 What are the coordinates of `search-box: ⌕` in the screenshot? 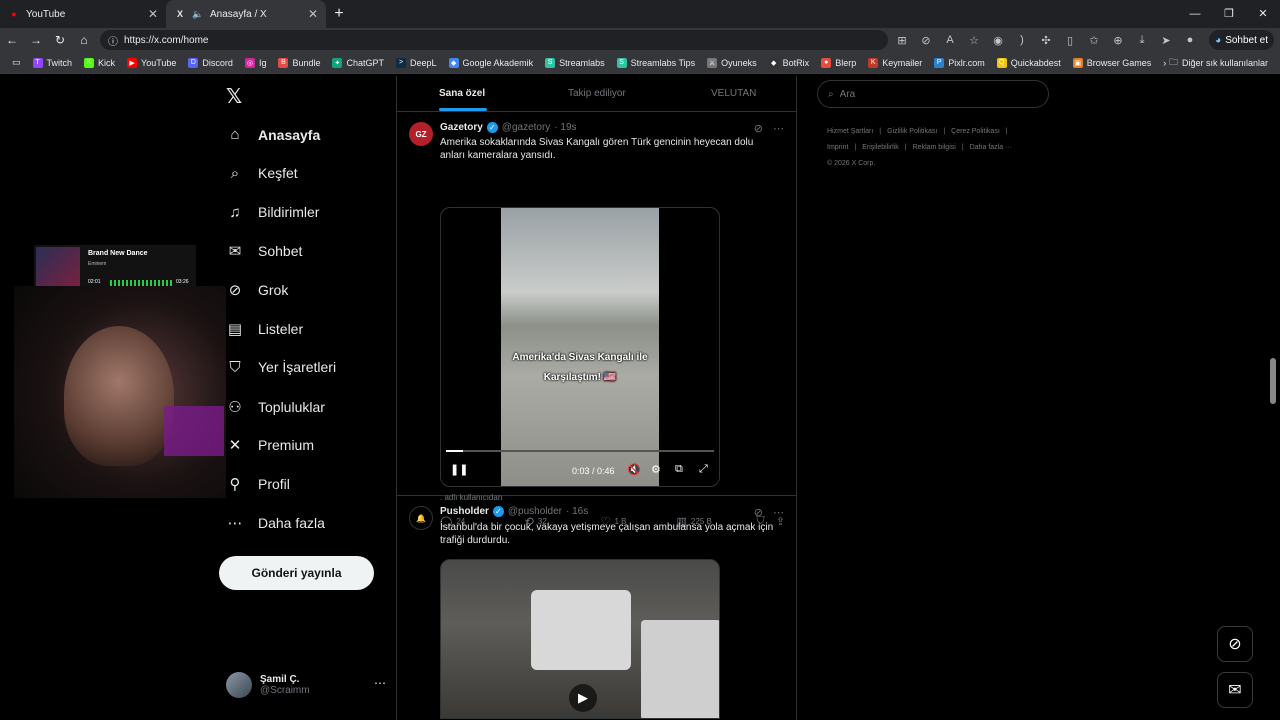 It's located at (933, 94).